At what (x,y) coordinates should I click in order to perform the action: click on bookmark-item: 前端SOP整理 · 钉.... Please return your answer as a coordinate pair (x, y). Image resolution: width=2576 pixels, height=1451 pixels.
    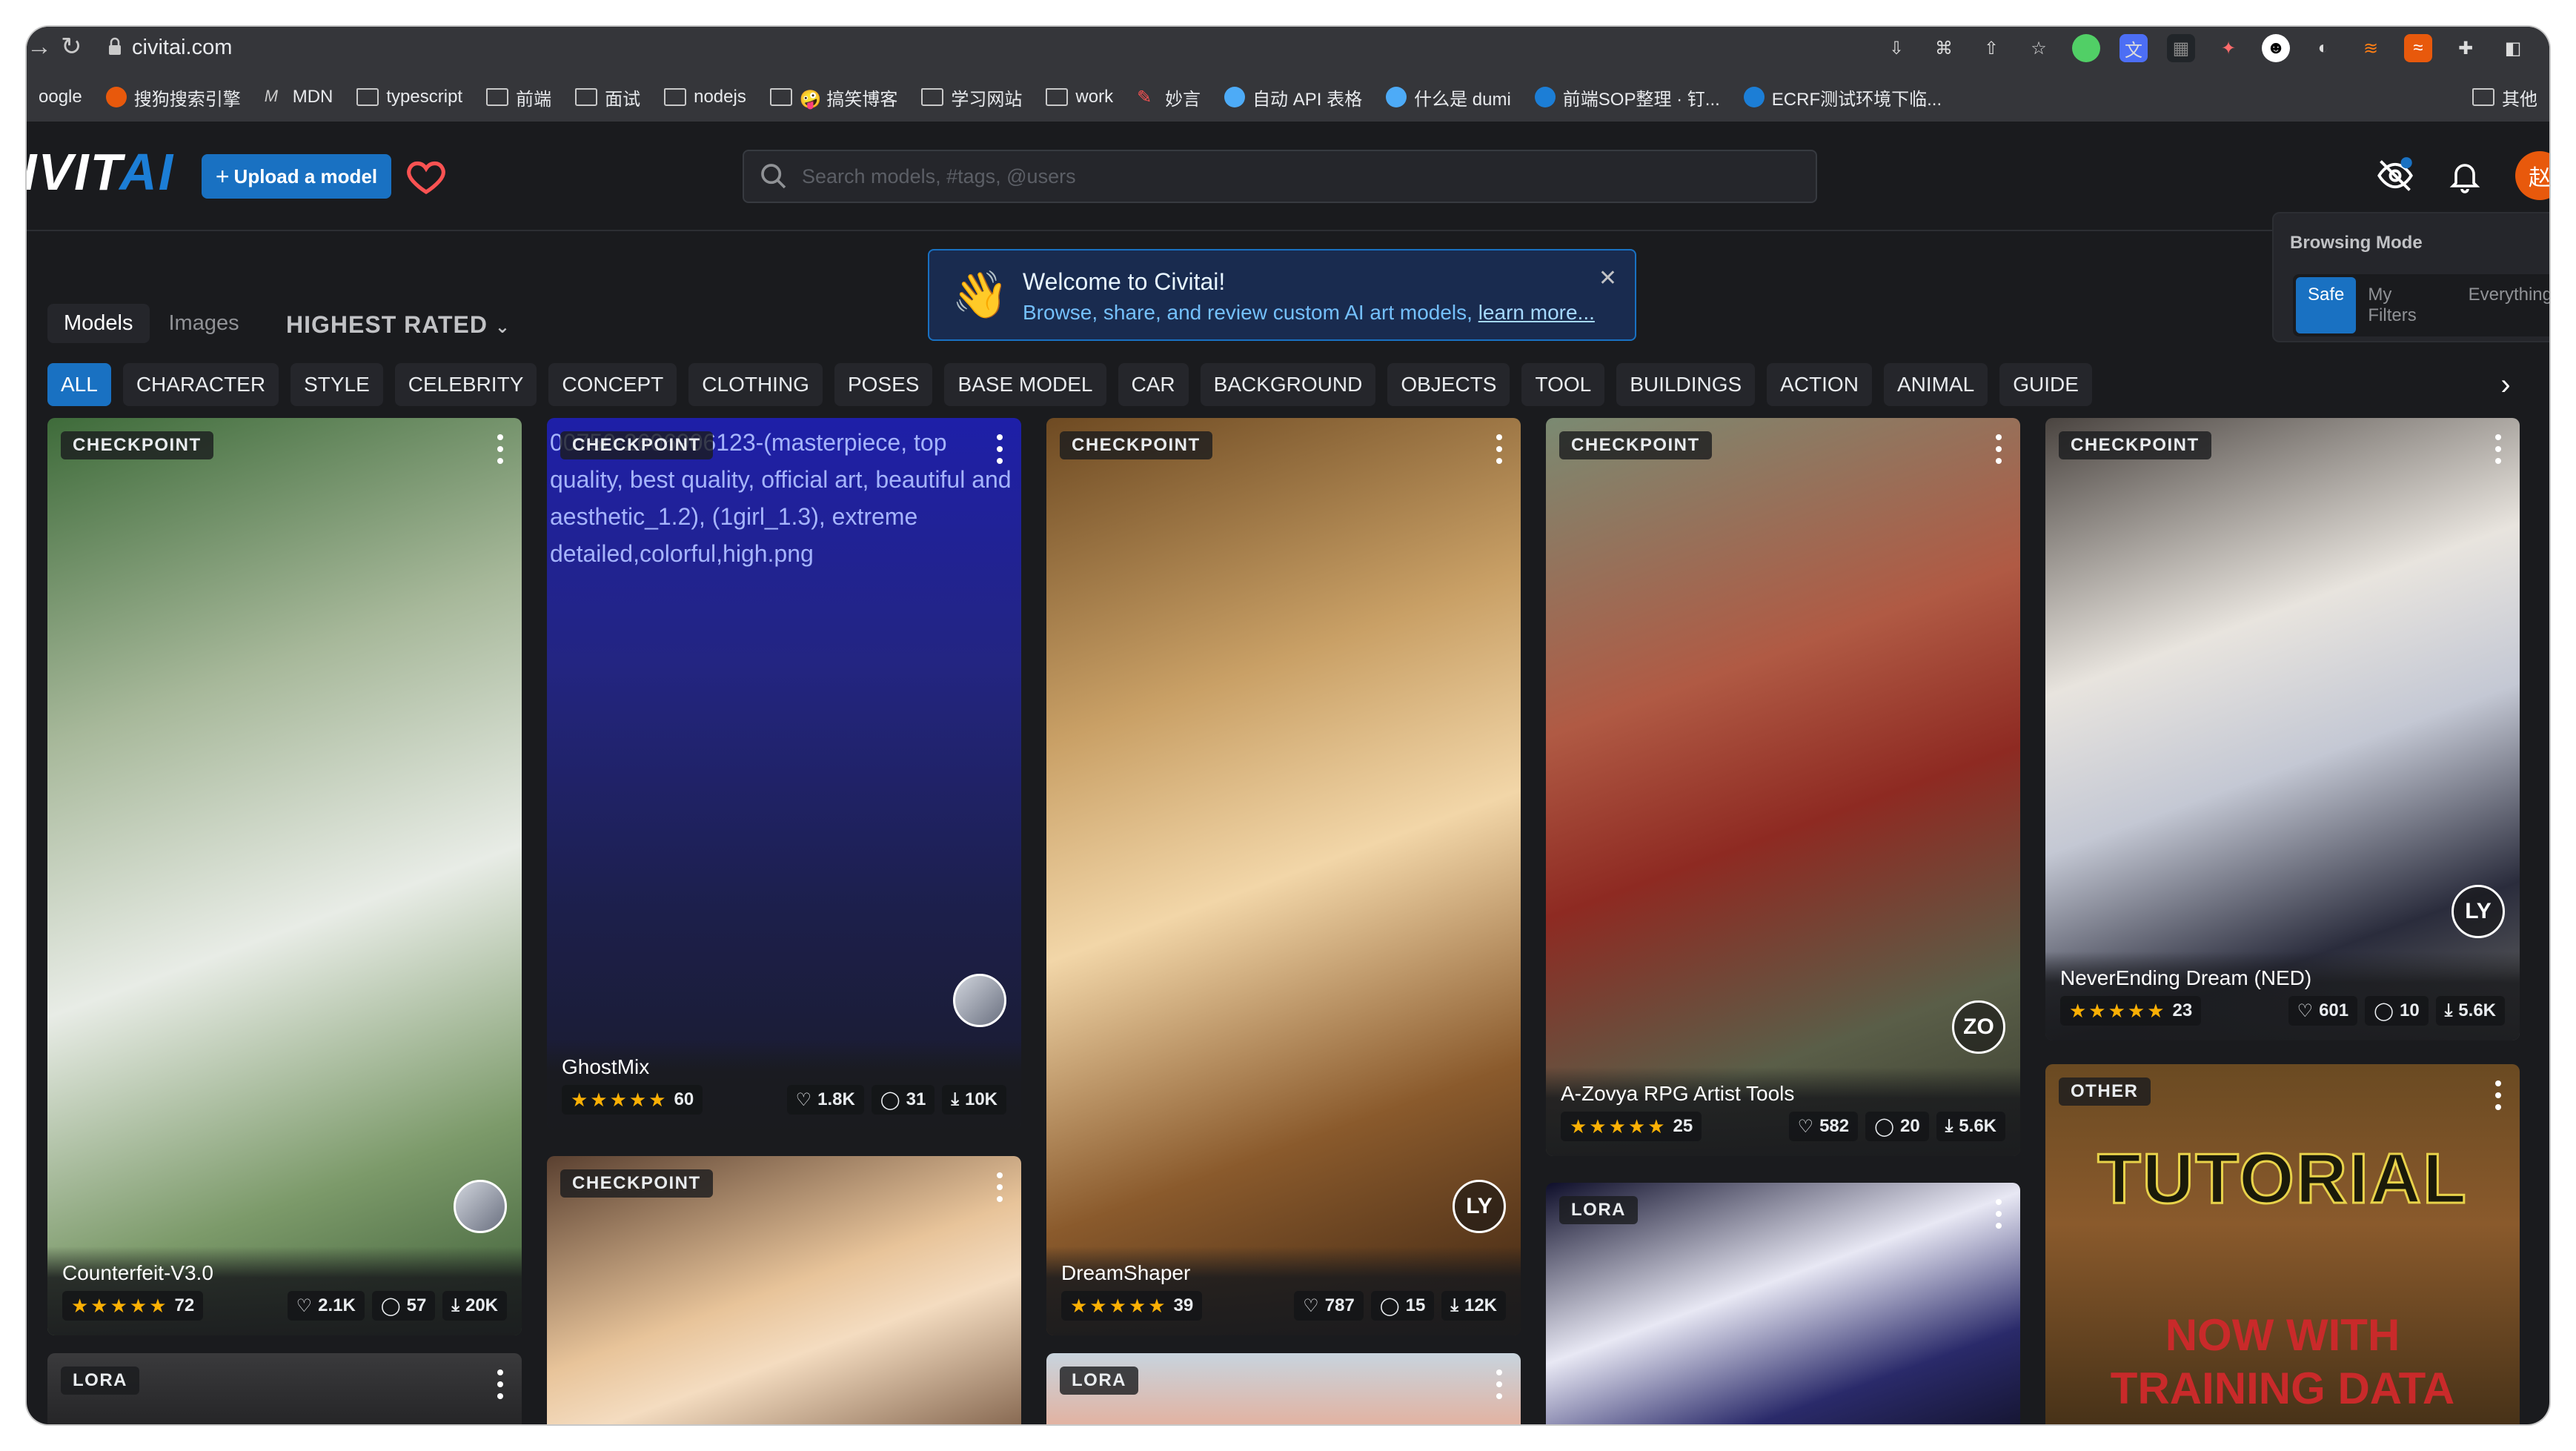
    Looking at the image, I should click on (1627, 97).